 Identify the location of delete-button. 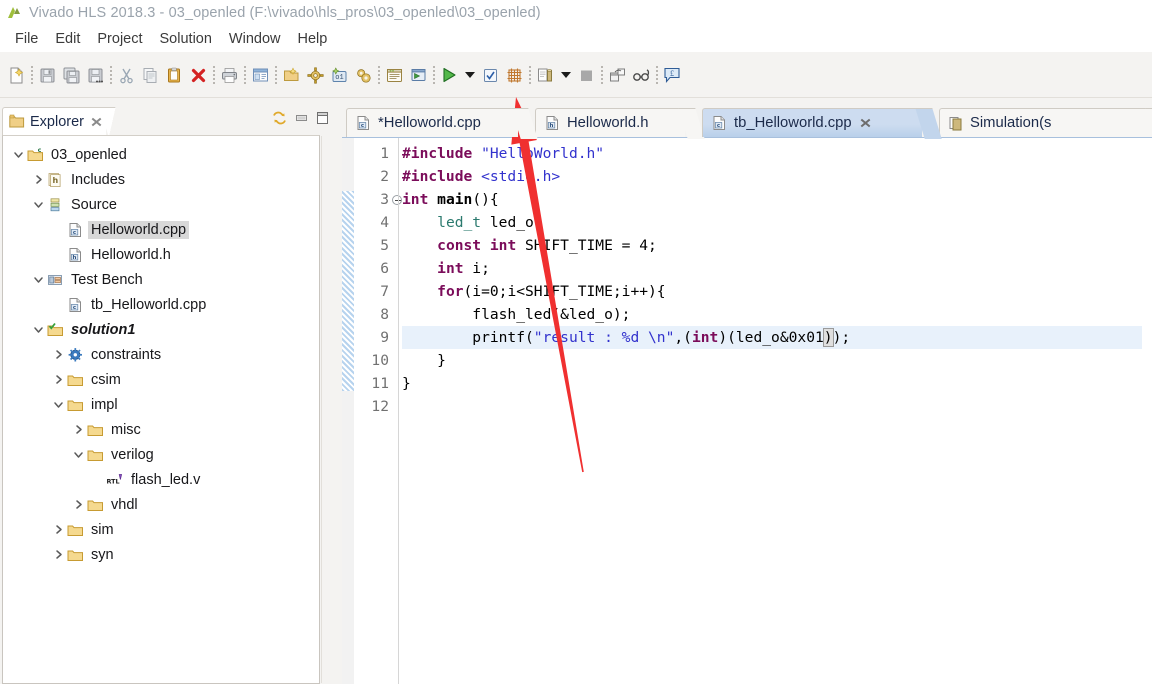
(198, 75).